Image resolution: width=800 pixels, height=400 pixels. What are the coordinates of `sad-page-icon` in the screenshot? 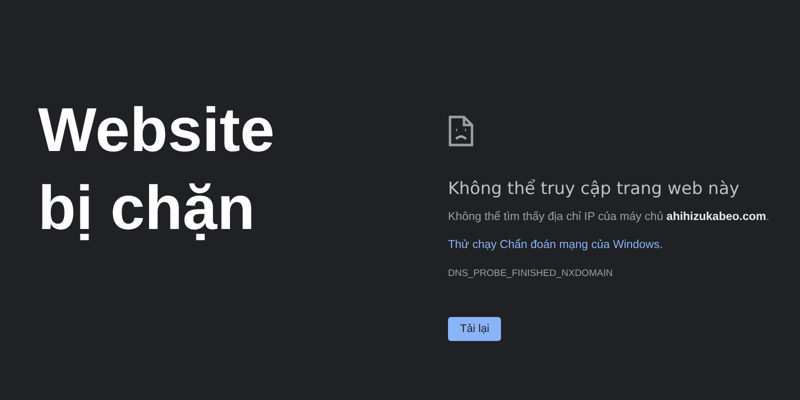 It's located at (461, 131).